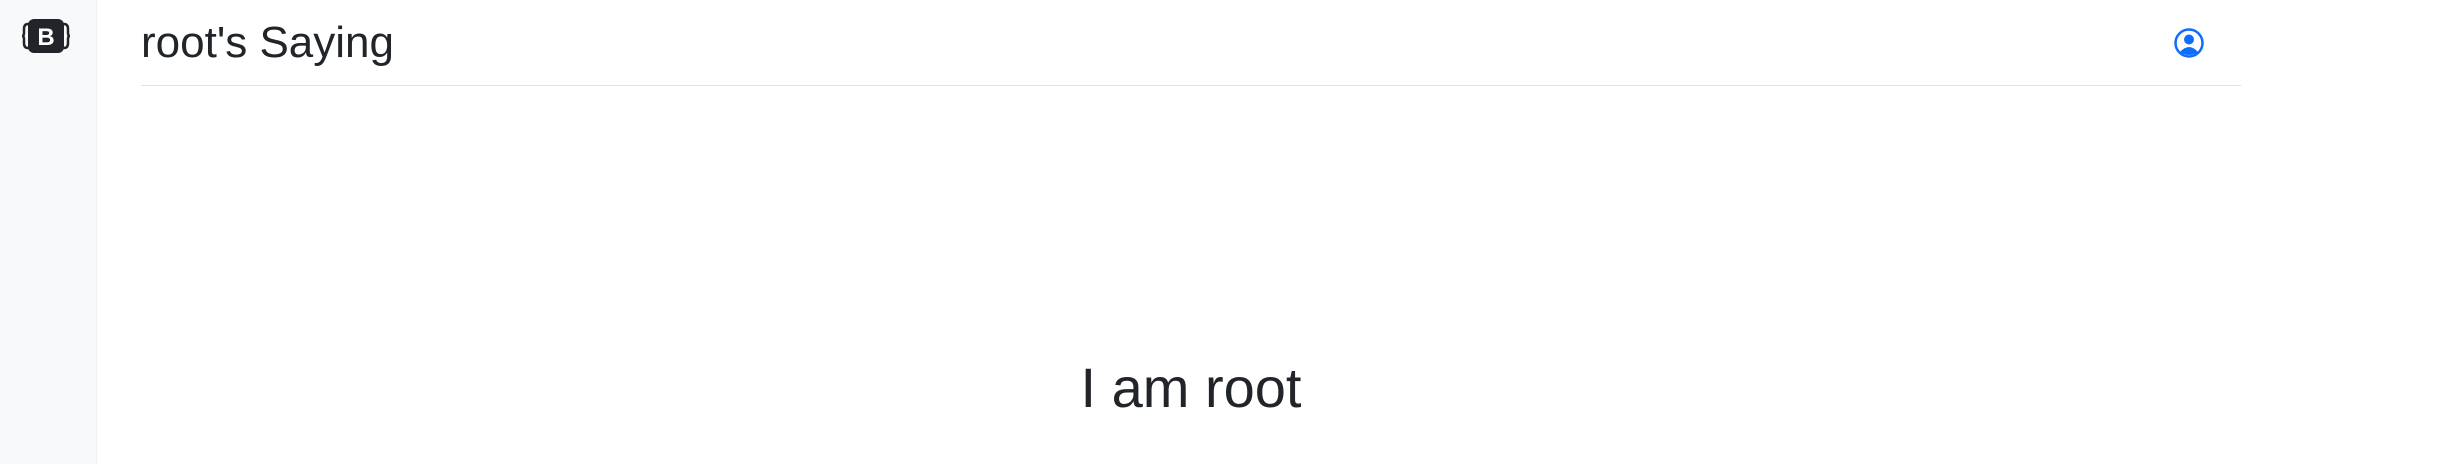 Image resolution: width=2451 pixels, height=464 pixels. Describe the element at coordinates (48, 232) in the screenshot. I see `sidebar: B` at that location.